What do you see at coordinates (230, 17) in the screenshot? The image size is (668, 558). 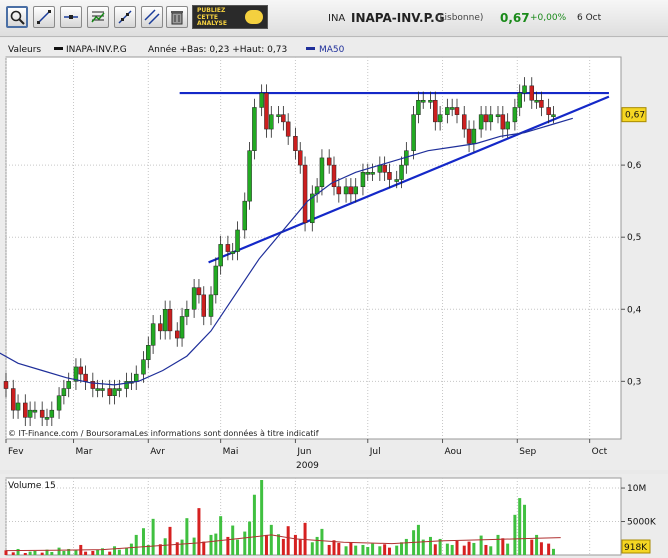 I see `publish-analysis-ad: PUBLIEZ CETTE ANALYSE` at bounding box center [230, 17].